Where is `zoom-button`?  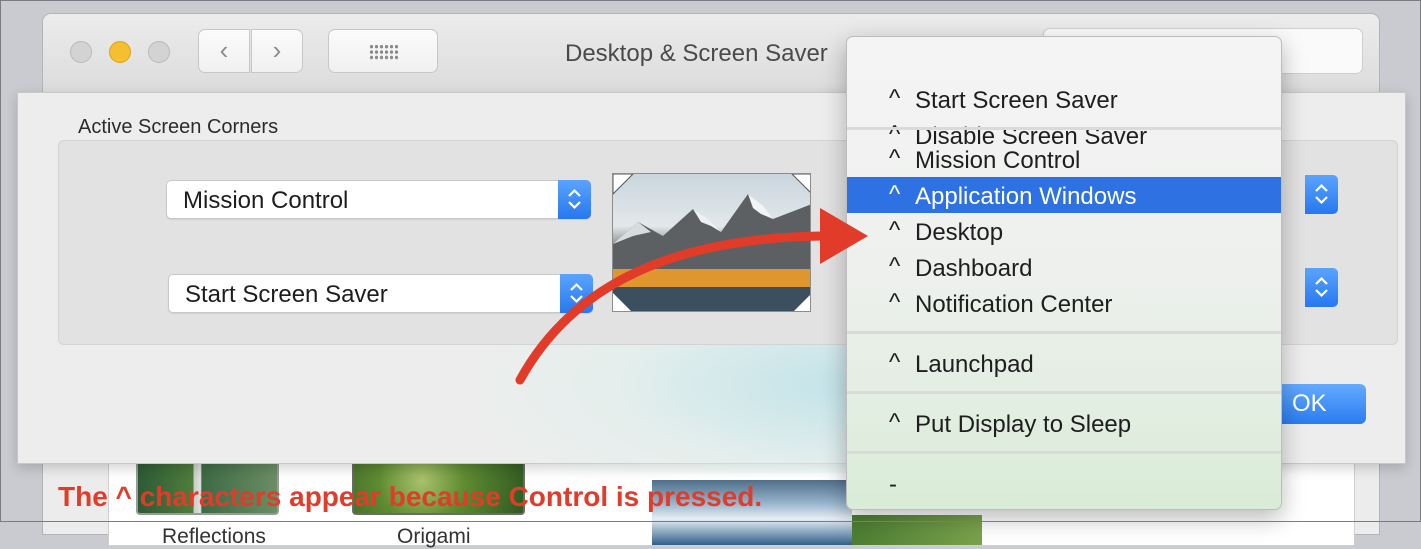
zoom-button is located at coordinates (159, 52).